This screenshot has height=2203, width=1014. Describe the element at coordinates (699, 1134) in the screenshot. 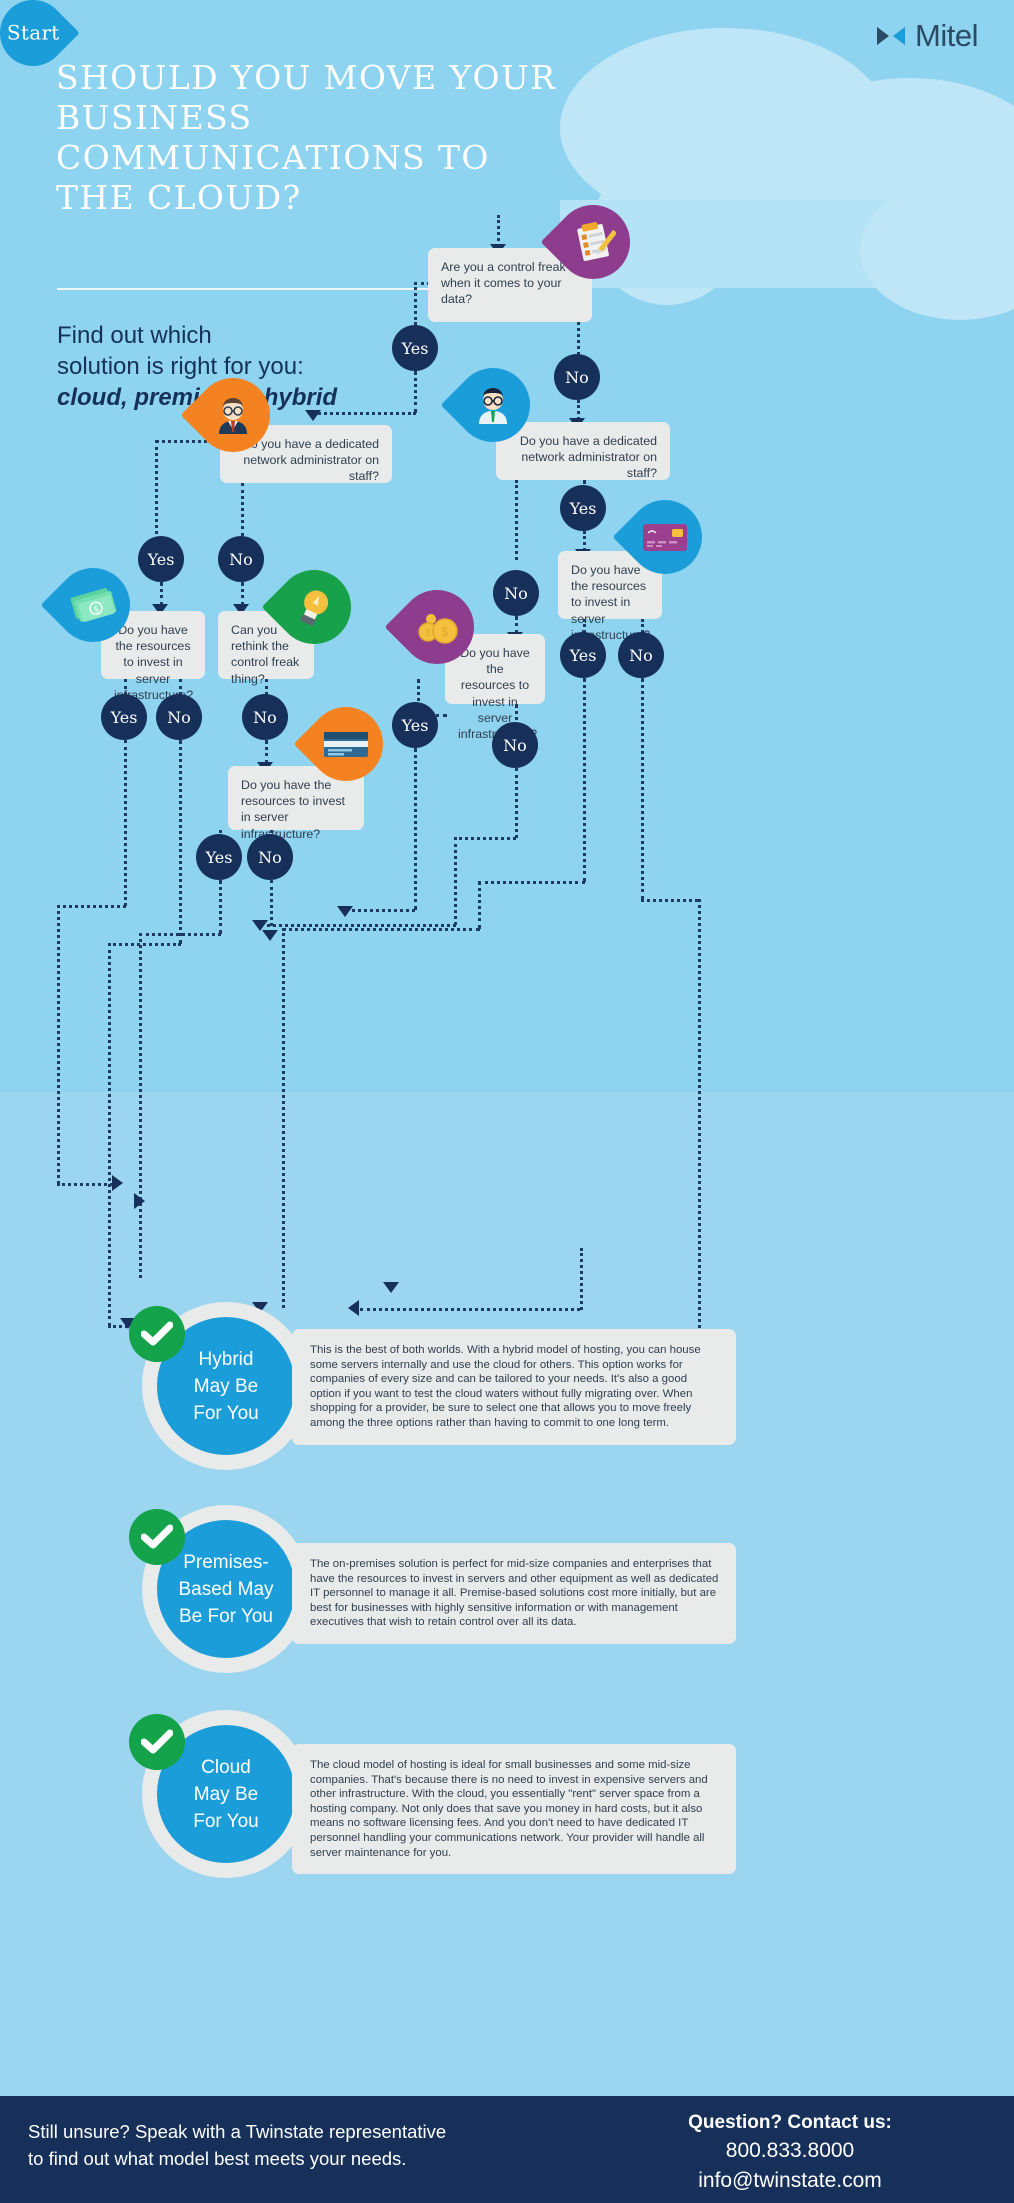

I see `connector-q7-no-v3` at that location.